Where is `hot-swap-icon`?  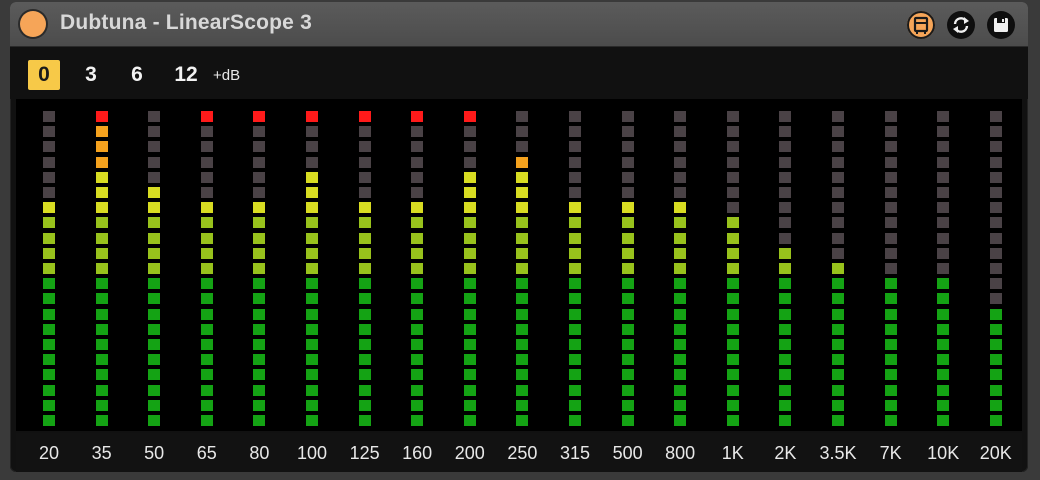 hot-swap-icon is located at coordinates (961, 25).